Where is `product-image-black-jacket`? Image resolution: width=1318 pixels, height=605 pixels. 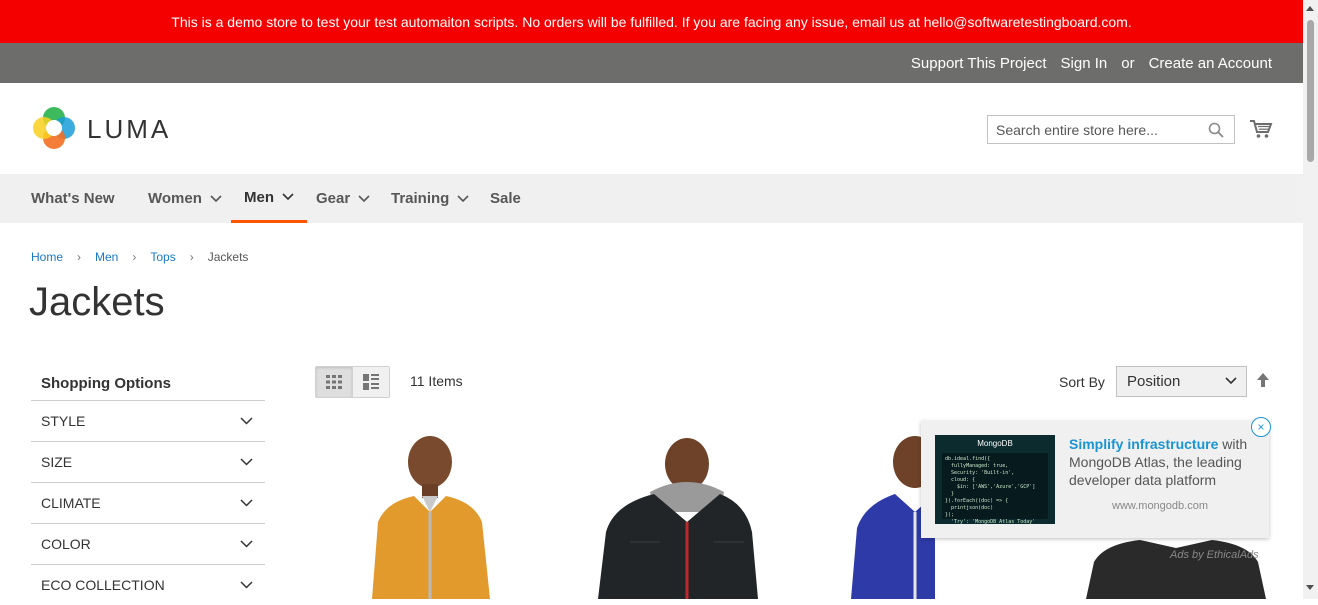 product-image-black-jacket is located at coordinates (675, 515).